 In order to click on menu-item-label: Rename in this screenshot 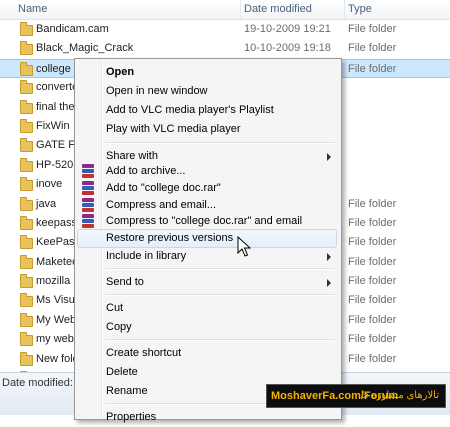, I will do `click(127, 391)`.